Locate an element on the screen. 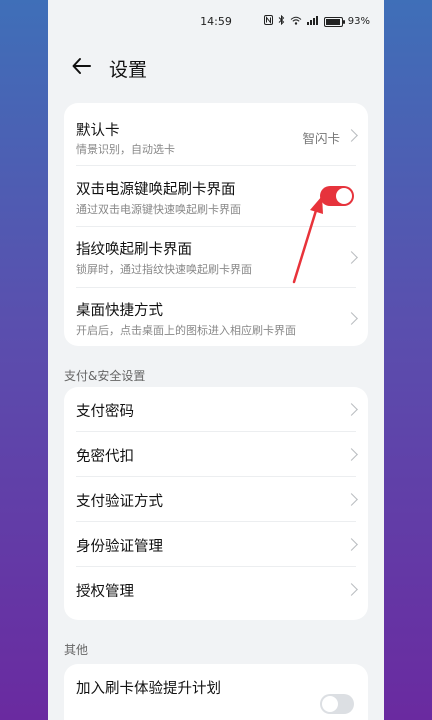 Image resolution: width=432 pixels, height=720 pixels. identity-verify-label: 身份验证管理 is located at coordinates (119, 547).